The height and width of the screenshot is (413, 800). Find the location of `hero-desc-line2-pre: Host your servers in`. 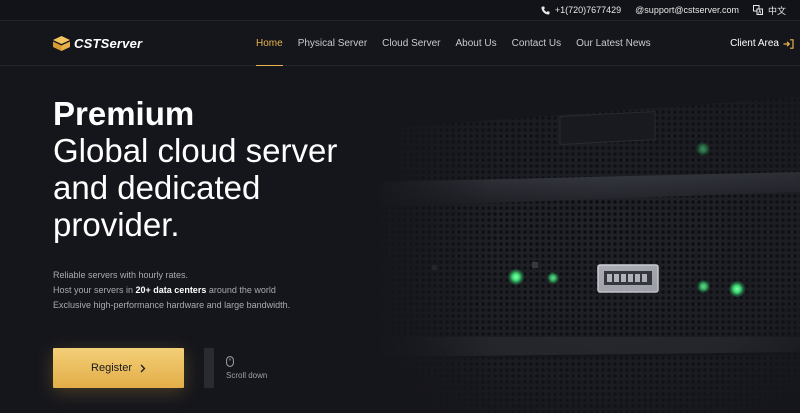

hero-desc-line2-pre: Host your servers in is located at coordinates (94, 290).